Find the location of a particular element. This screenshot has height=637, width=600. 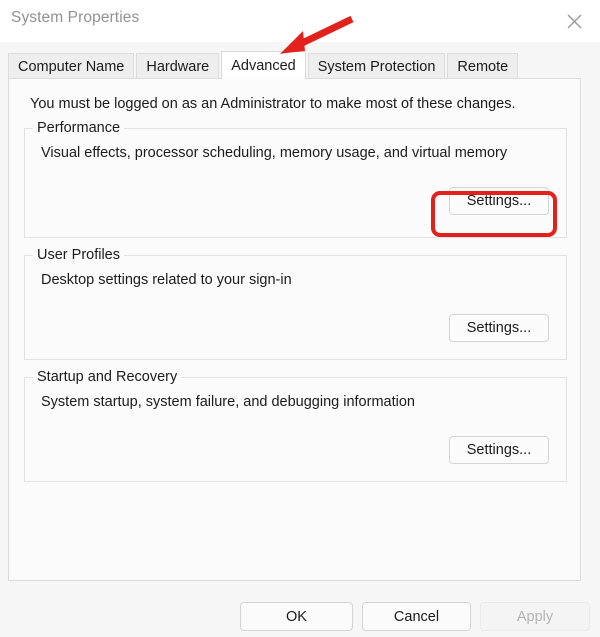

startup-recovery-group-title: Startup and Recovery is located at coordinates (107, 377).